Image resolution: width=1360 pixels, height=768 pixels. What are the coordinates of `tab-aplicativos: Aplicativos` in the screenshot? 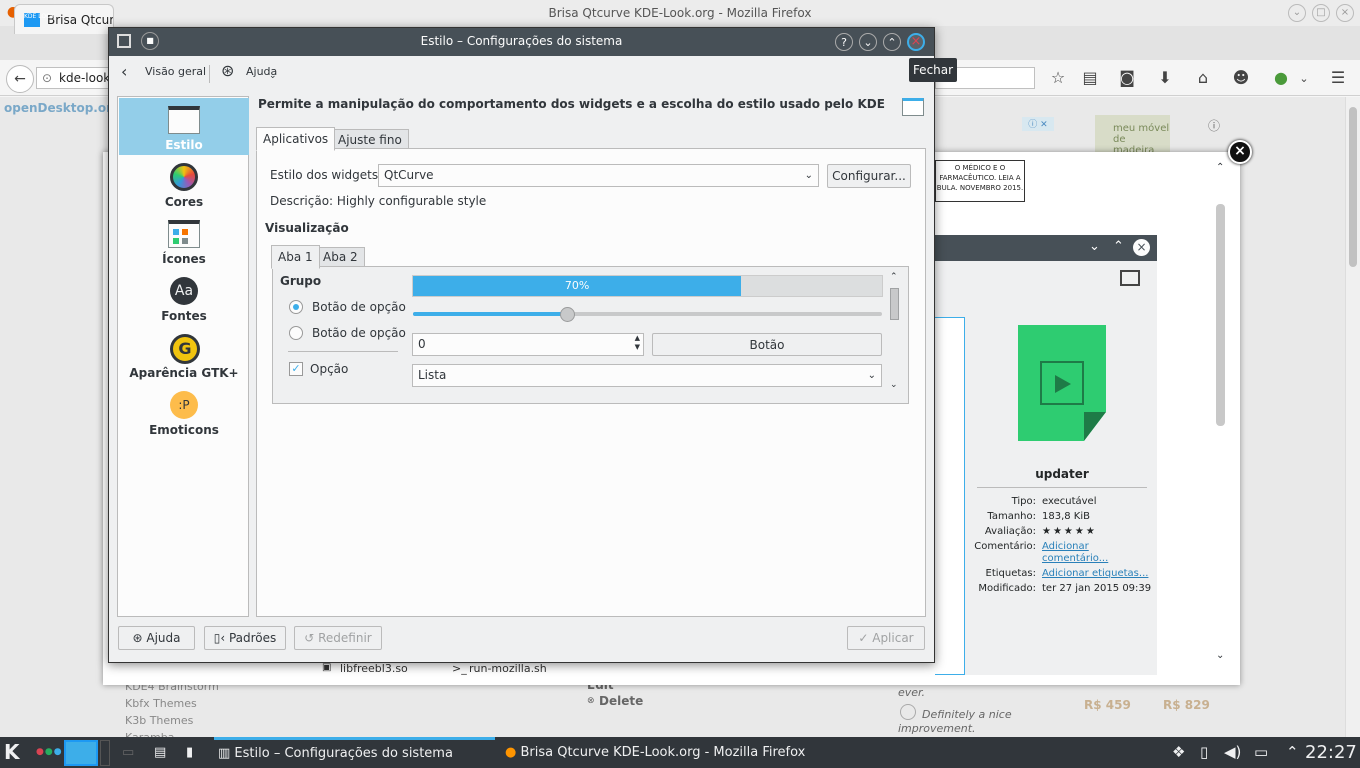 It's located at (296, 139).